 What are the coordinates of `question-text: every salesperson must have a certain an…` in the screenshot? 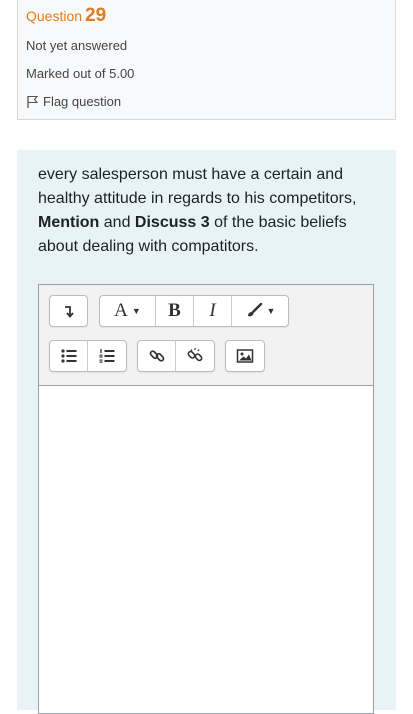 It's located at (210, 211).